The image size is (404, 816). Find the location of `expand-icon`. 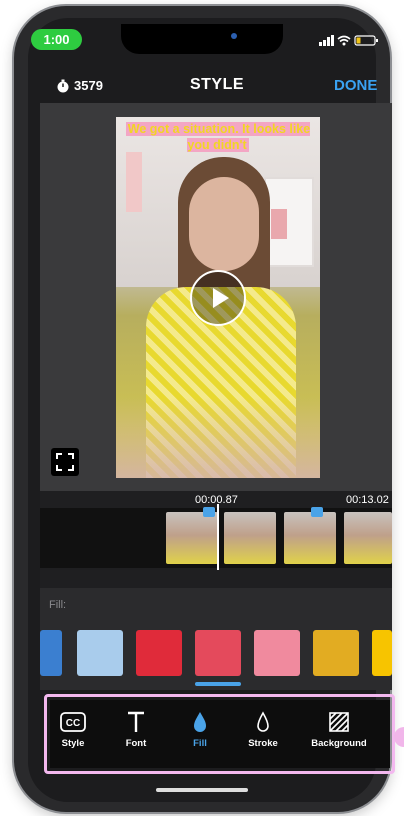

expand-icon is located at coordinates (65, 462).